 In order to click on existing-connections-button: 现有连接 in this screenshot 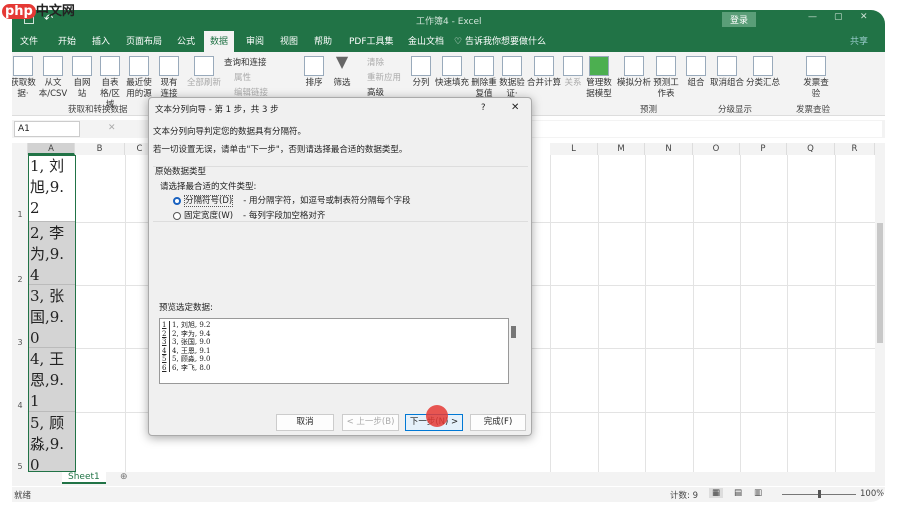, I will do `click(169, 78)`.